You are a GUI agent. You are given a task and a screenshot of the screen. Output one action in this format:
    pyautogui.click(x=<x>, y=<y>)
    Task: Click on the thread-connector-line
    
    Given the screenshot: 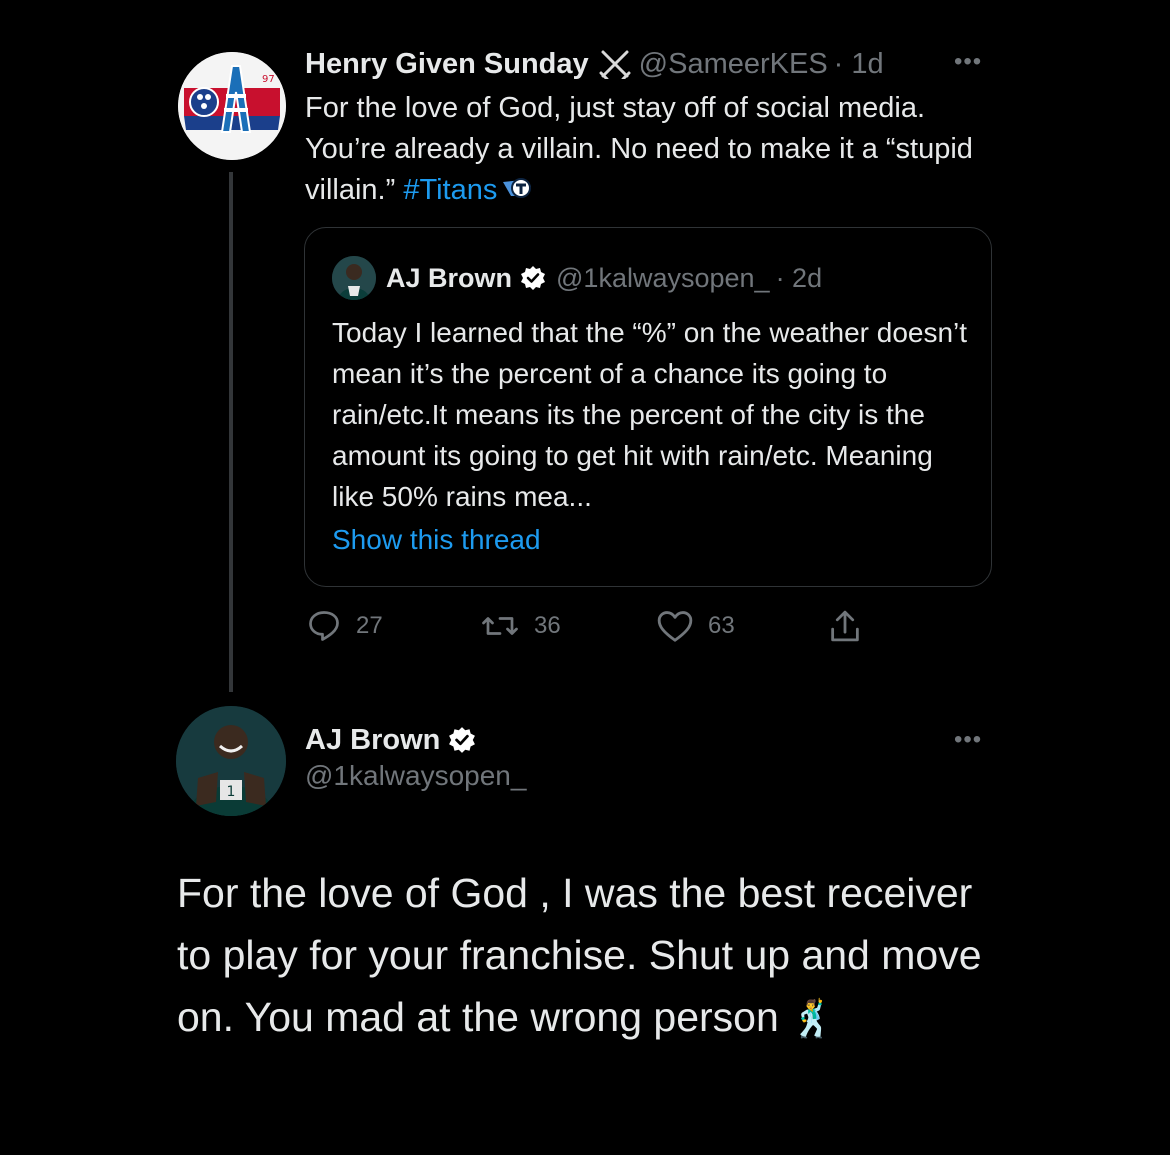 What is the action you would take?
    pyautogui.click(x=231, y=432)
    